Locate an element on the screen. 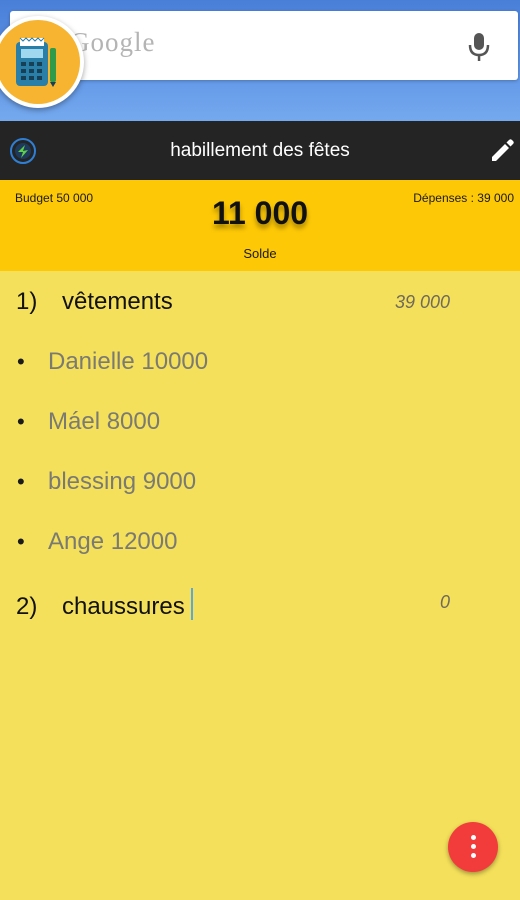 The width and height of the screenshot is (520, 900). item-text: blessing 9000 is located at coordinates (122, 481).